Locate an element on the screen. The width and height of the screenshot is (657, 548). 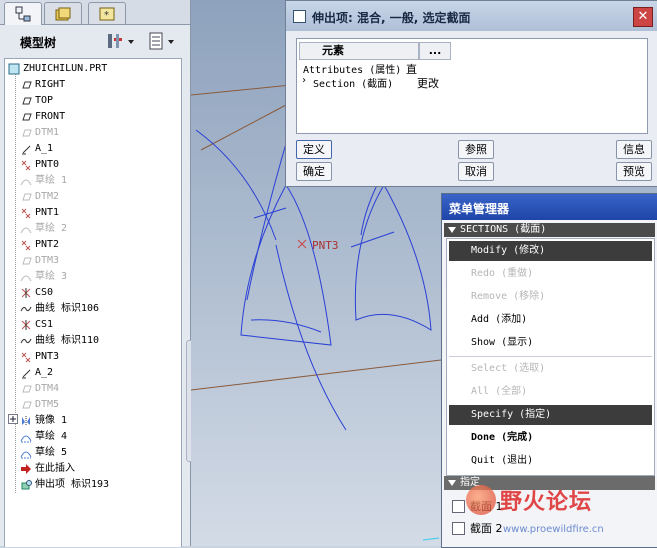
tab-folder-browser is located at coordinates (63, 13).